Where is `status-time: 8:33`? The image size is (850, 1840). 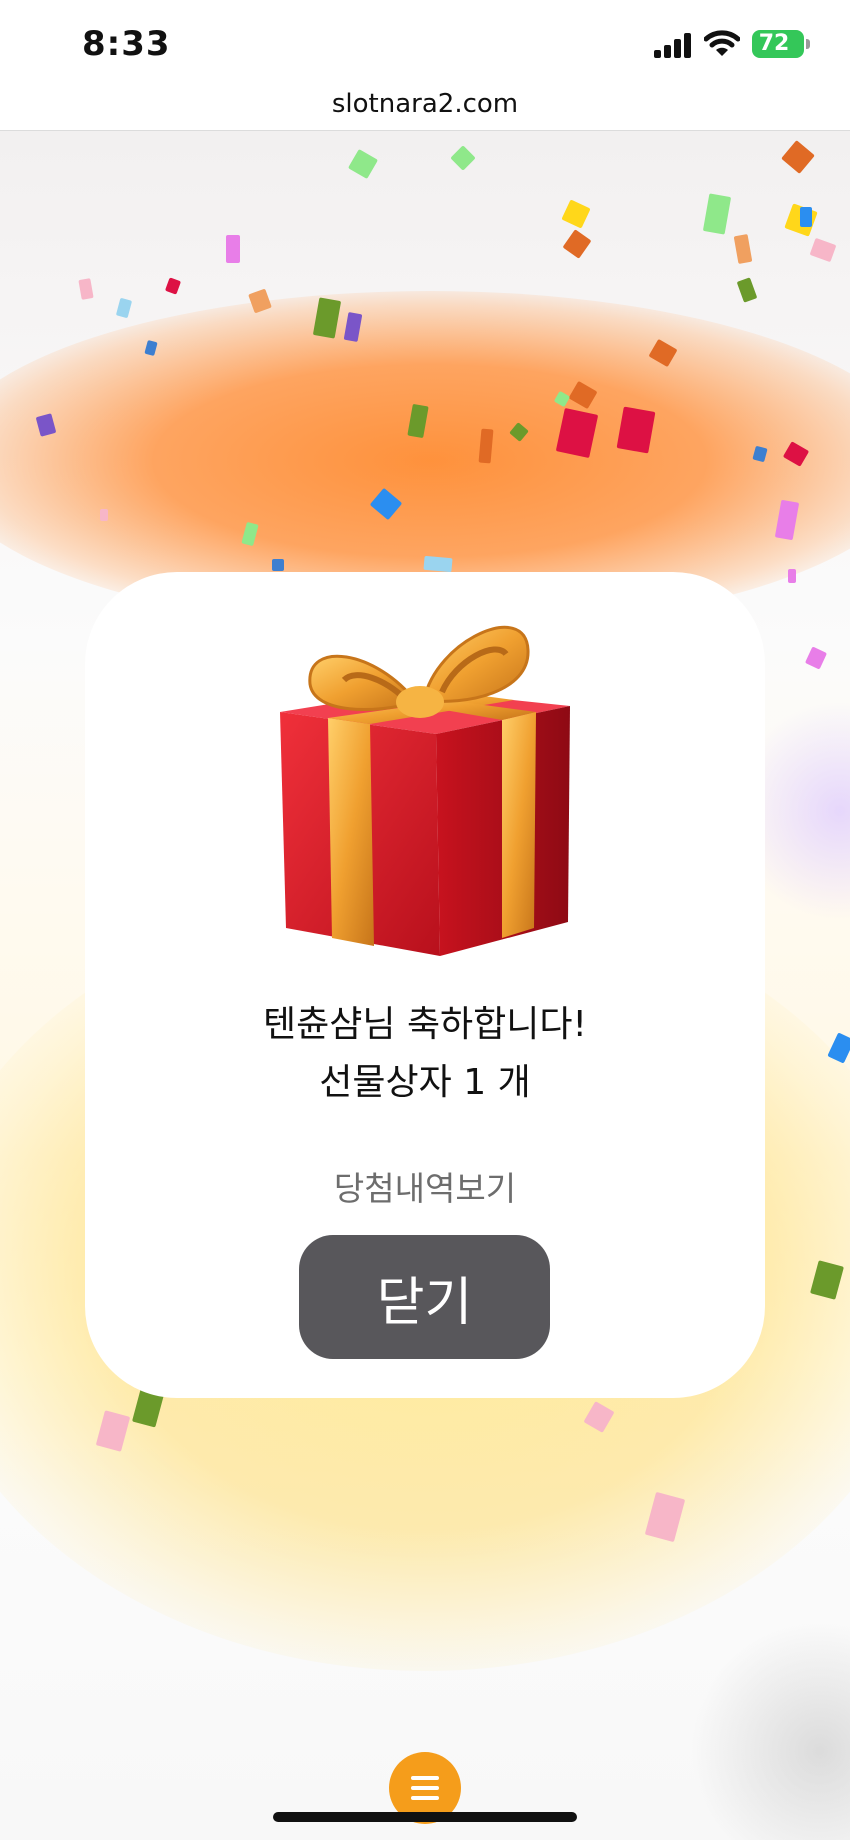 status-time: 8:33 is located at coordinates (126, 44).